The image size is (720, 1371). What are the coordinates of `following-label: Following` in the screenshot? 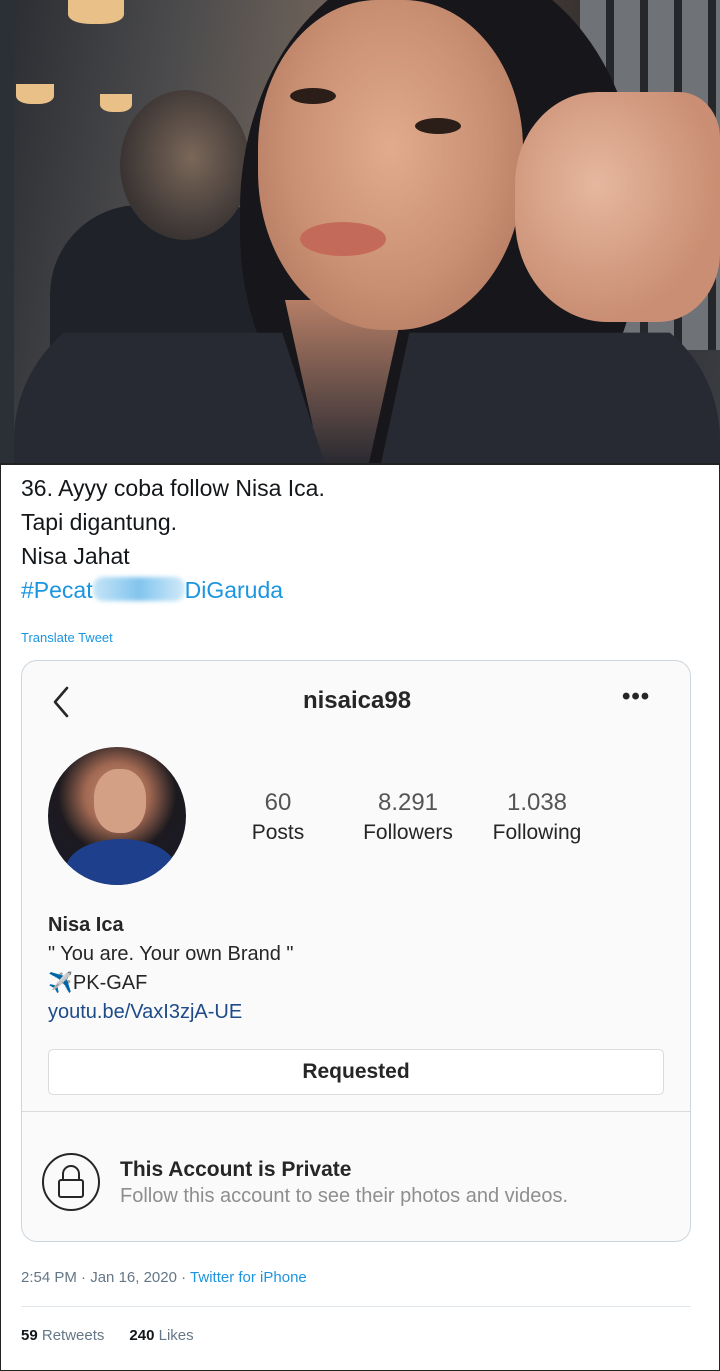 It's located at (537, 832).